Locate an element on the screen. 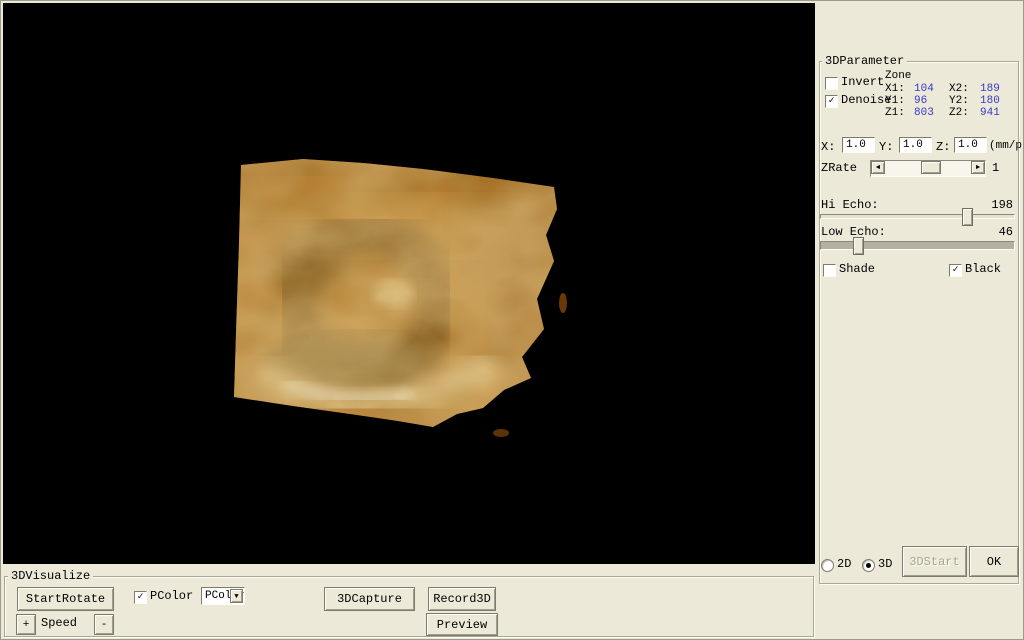 This screenshot has width=1024, height=640. denoise-checkbox: ✓ is located at coordinates (831, 101).